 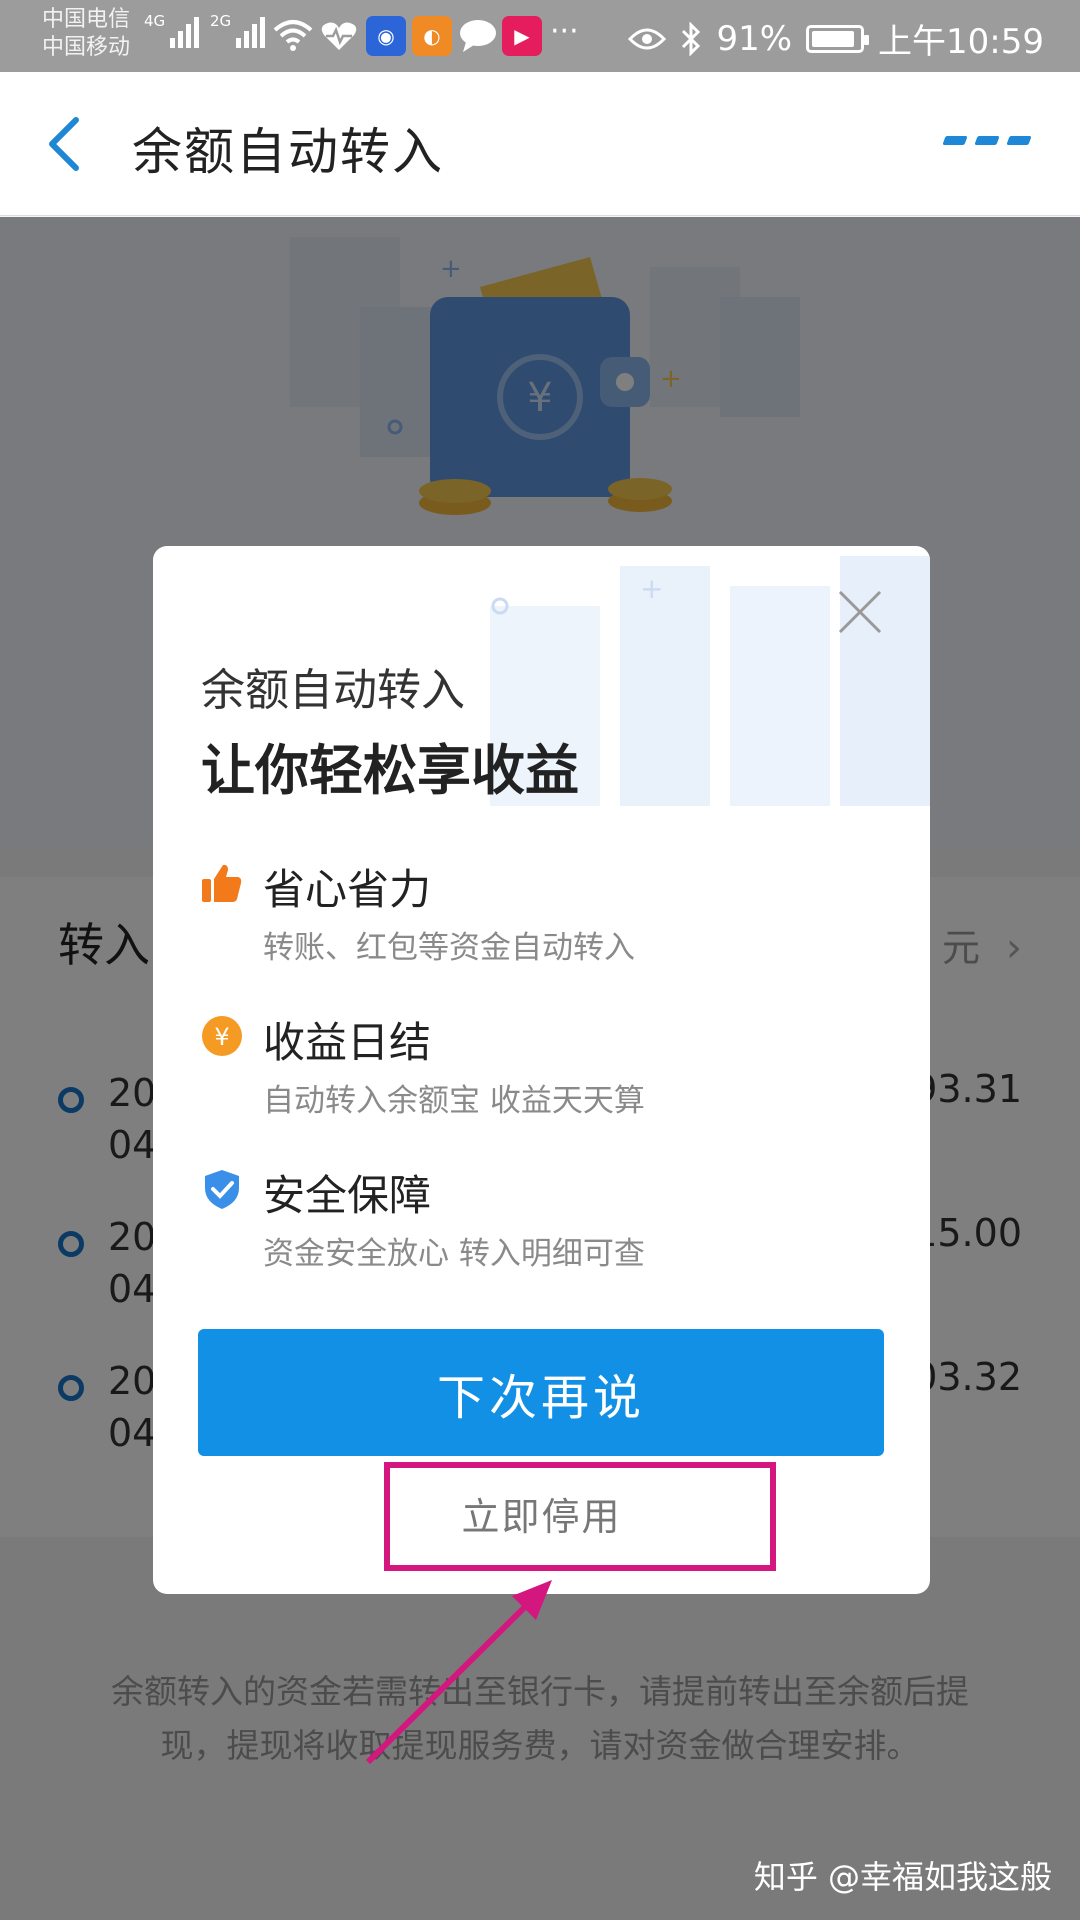 What do you see at coordinates (522, 36) in the screenshot?
I see `video-app-icon: ▶` at bounding box center [522, 36].